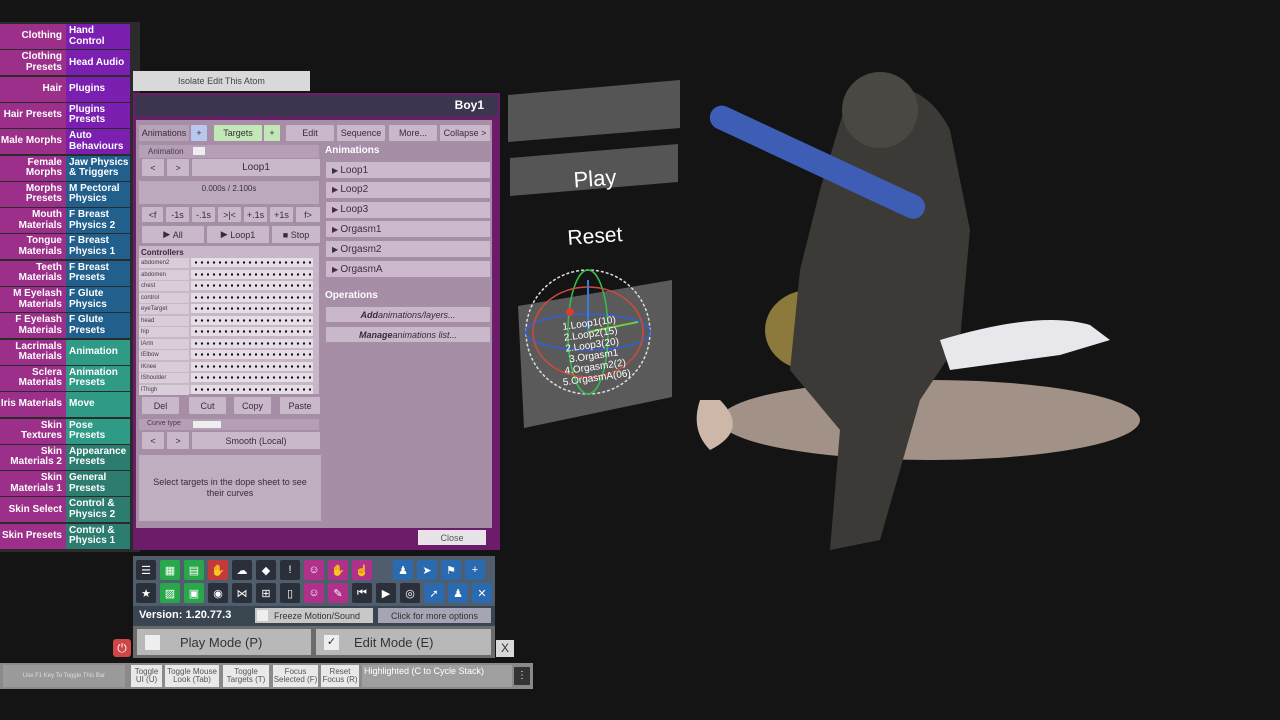  What do you see at coordinates (194, 593) in the screenshot?
I see `save-icon: ▣` at bounding box center [194, 593].